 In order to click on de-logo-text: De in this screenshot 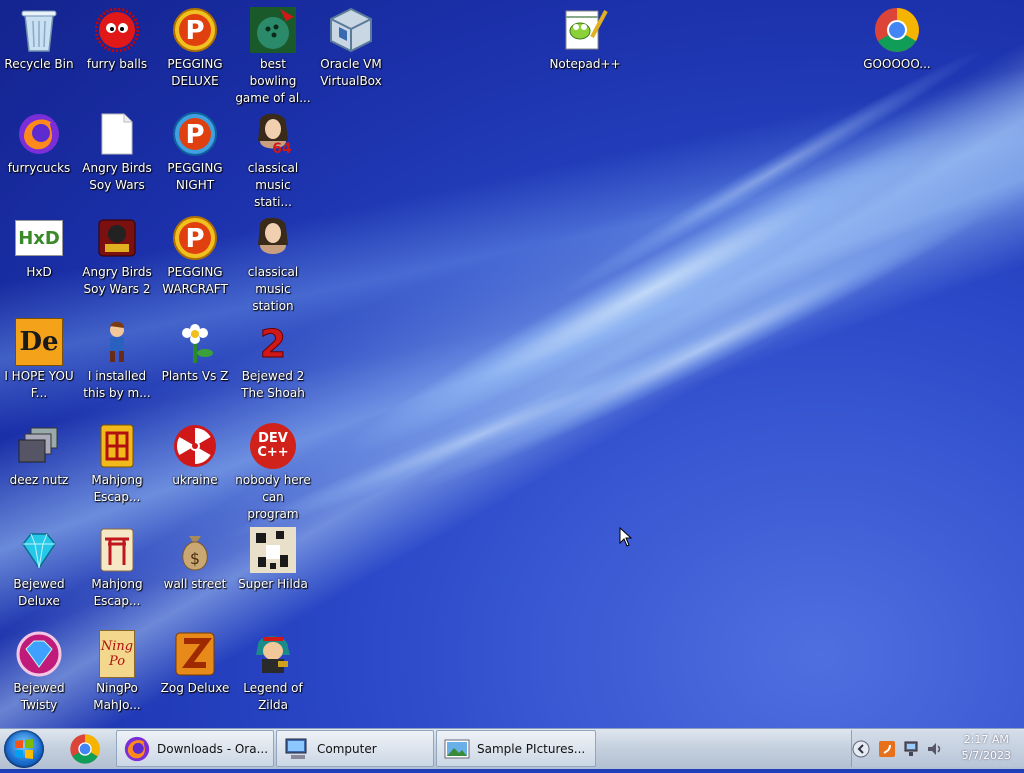, I will do `click(39, 342)`.